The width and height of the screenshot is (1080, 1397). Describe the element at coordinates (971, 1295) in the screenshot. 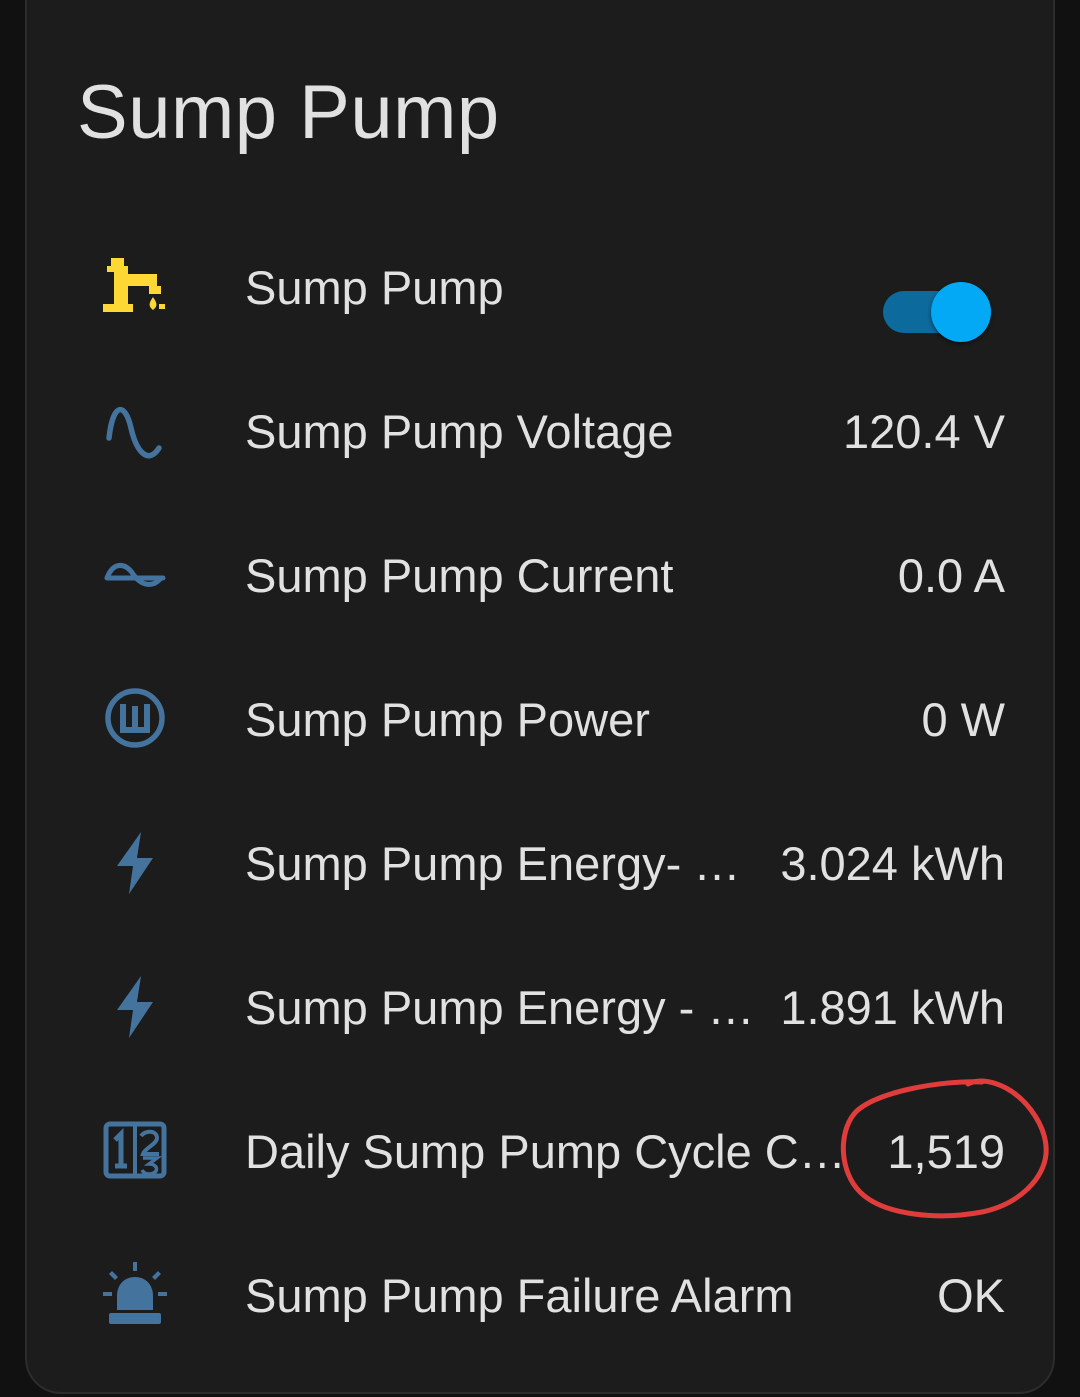

I see `entity-state: OK` at that location.